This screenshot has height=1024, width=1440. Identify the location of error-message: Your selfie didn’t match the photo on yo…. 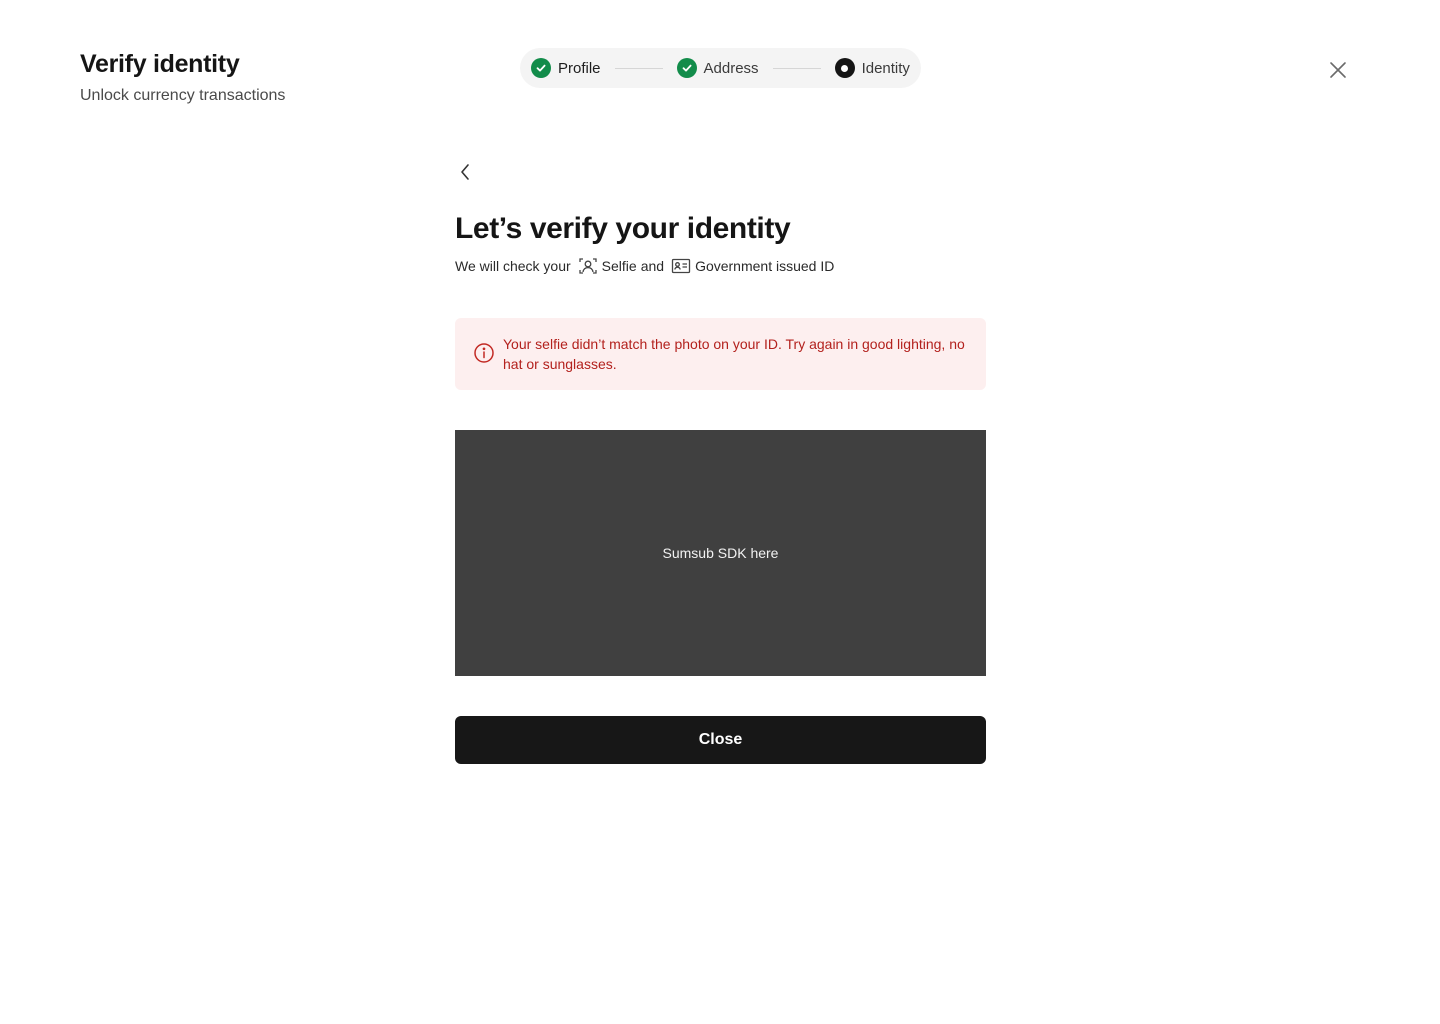
(734, 354).